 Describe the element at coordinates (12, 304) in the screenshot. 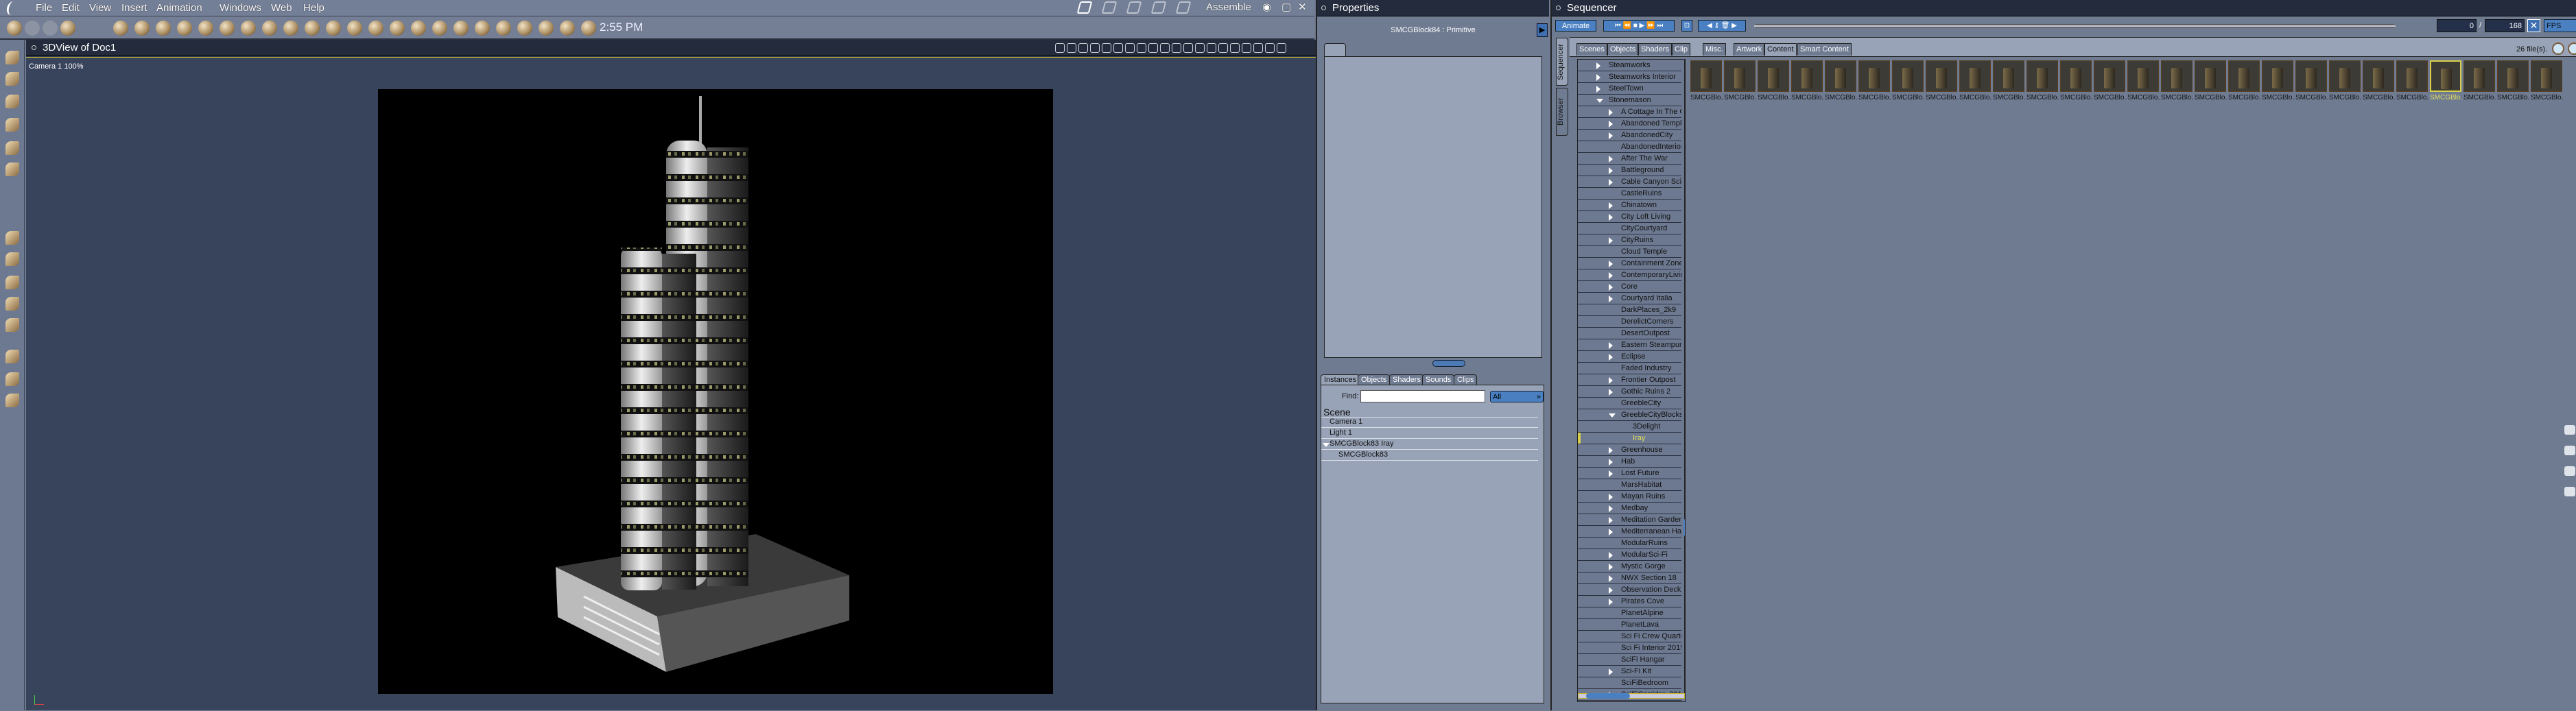

I see `tool-9-icon` at that location.